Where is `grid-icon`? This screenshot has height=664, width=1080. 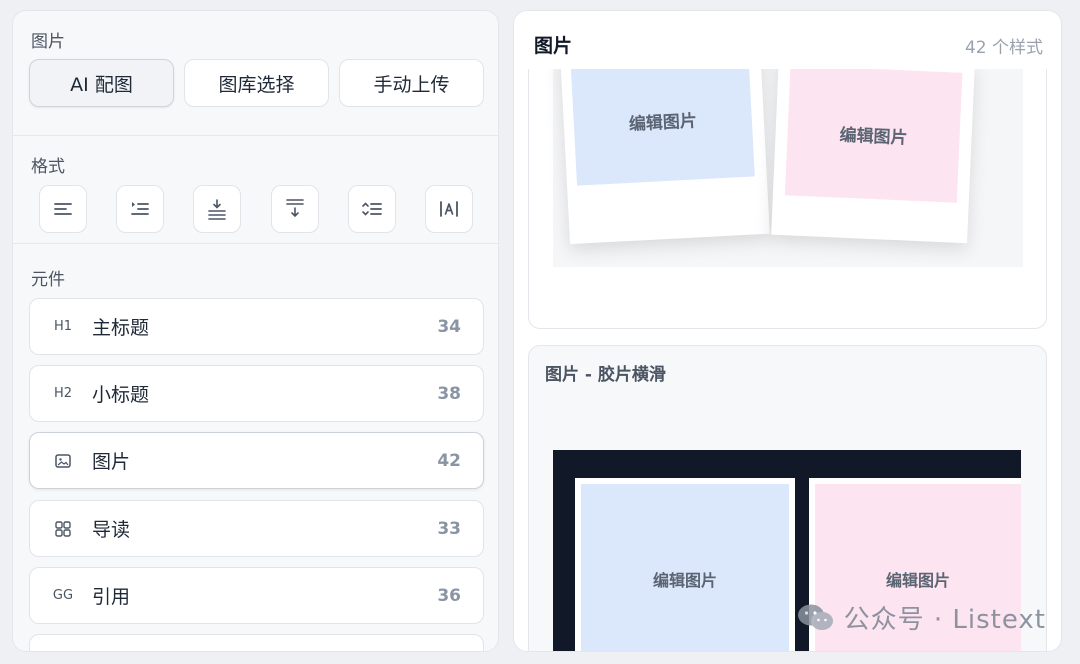
grid-icon is located at coordinates (63, 529).